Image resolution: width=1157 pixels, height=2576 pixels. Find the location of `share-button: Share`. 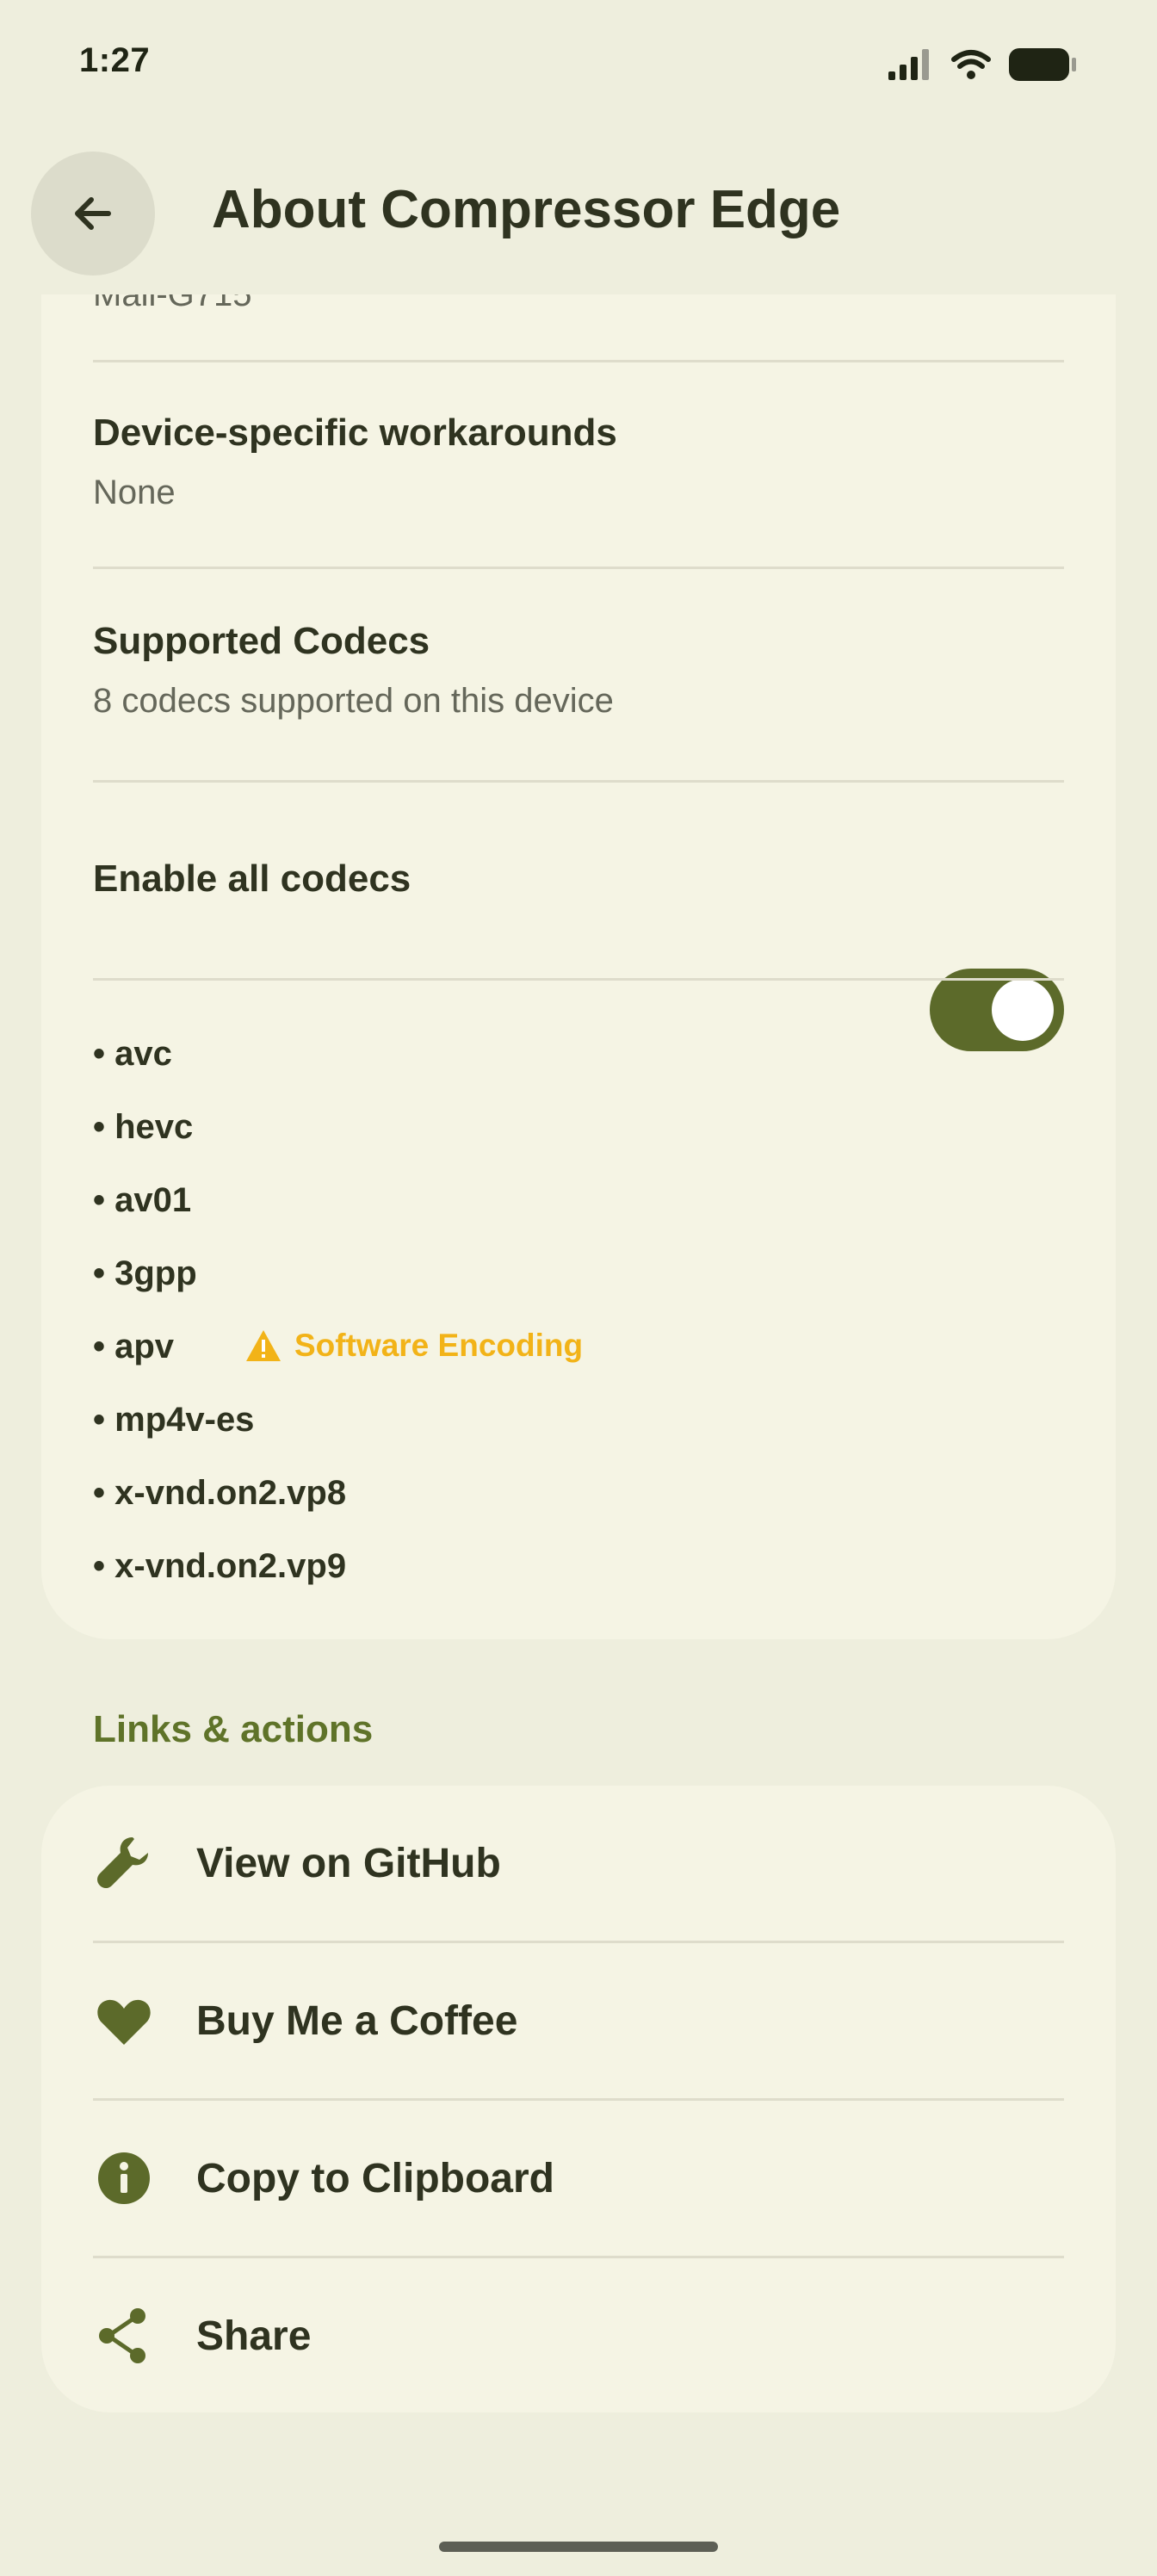

share-button: Share is located at coordinates (579, 2336).